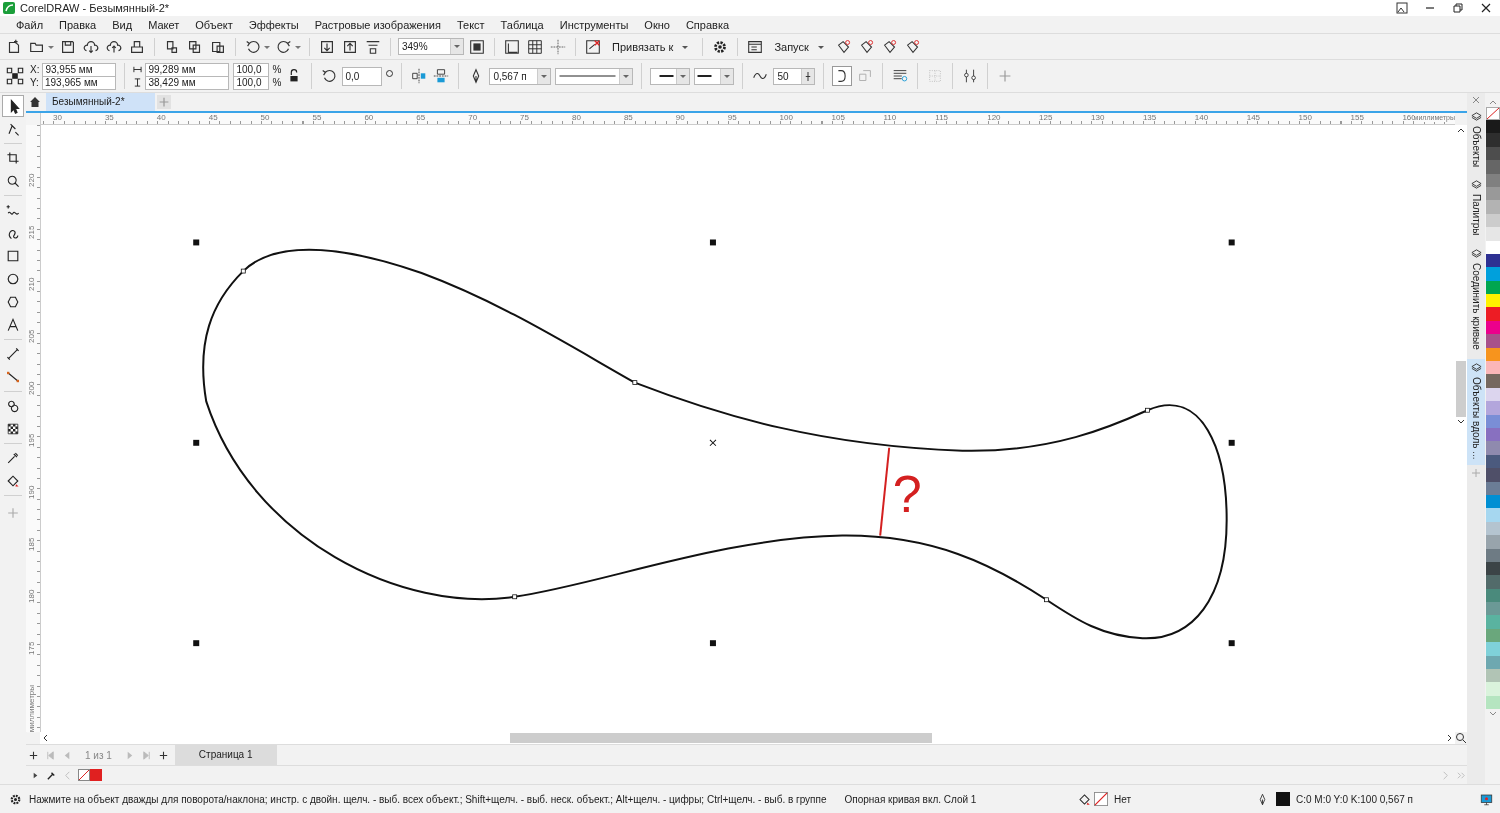 The height and width of the screenshot is (813, 1500). Describe the element at coordinates (78, 24) in the screenshot. I see `menu-item: Правка` at that location.